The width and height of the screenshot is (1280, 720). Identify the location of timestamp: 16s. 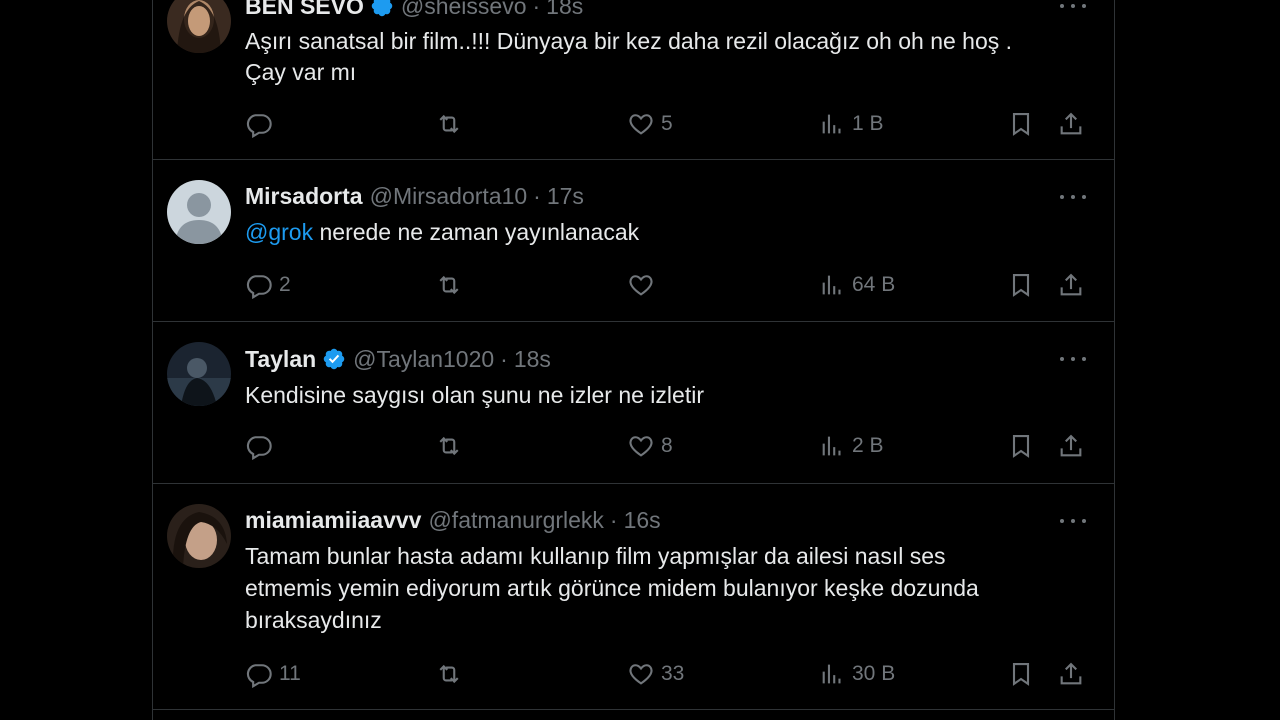
(642, 520).